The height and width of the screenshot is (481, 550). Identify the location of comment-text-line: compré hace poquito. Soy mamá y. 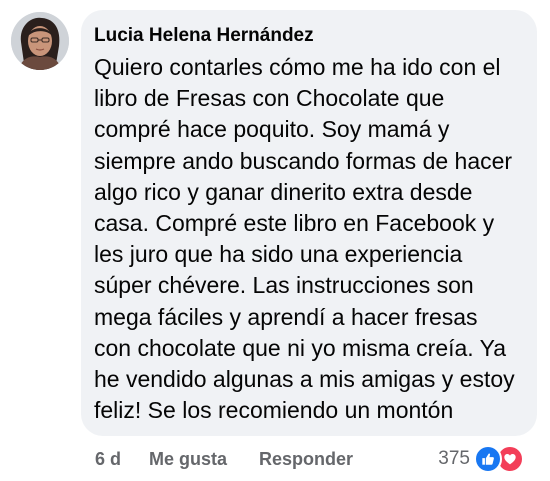
(272, 129).